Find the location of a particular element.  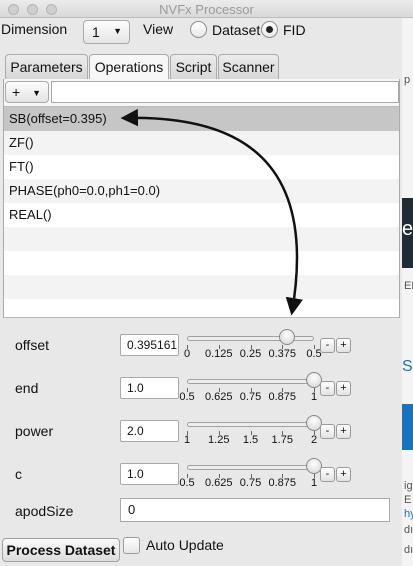

slider-tick-label: 1.75 is located at coordinates (282, 440).